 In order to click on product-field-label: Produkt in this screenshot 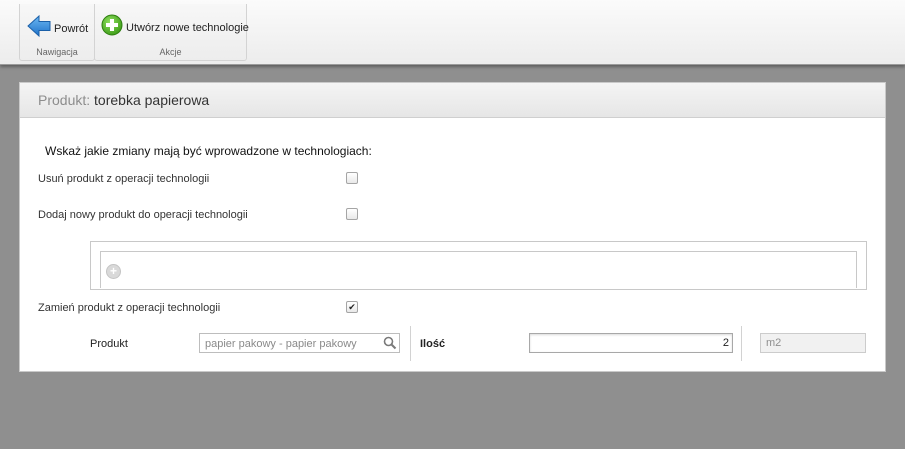, I will do `click(109, 344)`.